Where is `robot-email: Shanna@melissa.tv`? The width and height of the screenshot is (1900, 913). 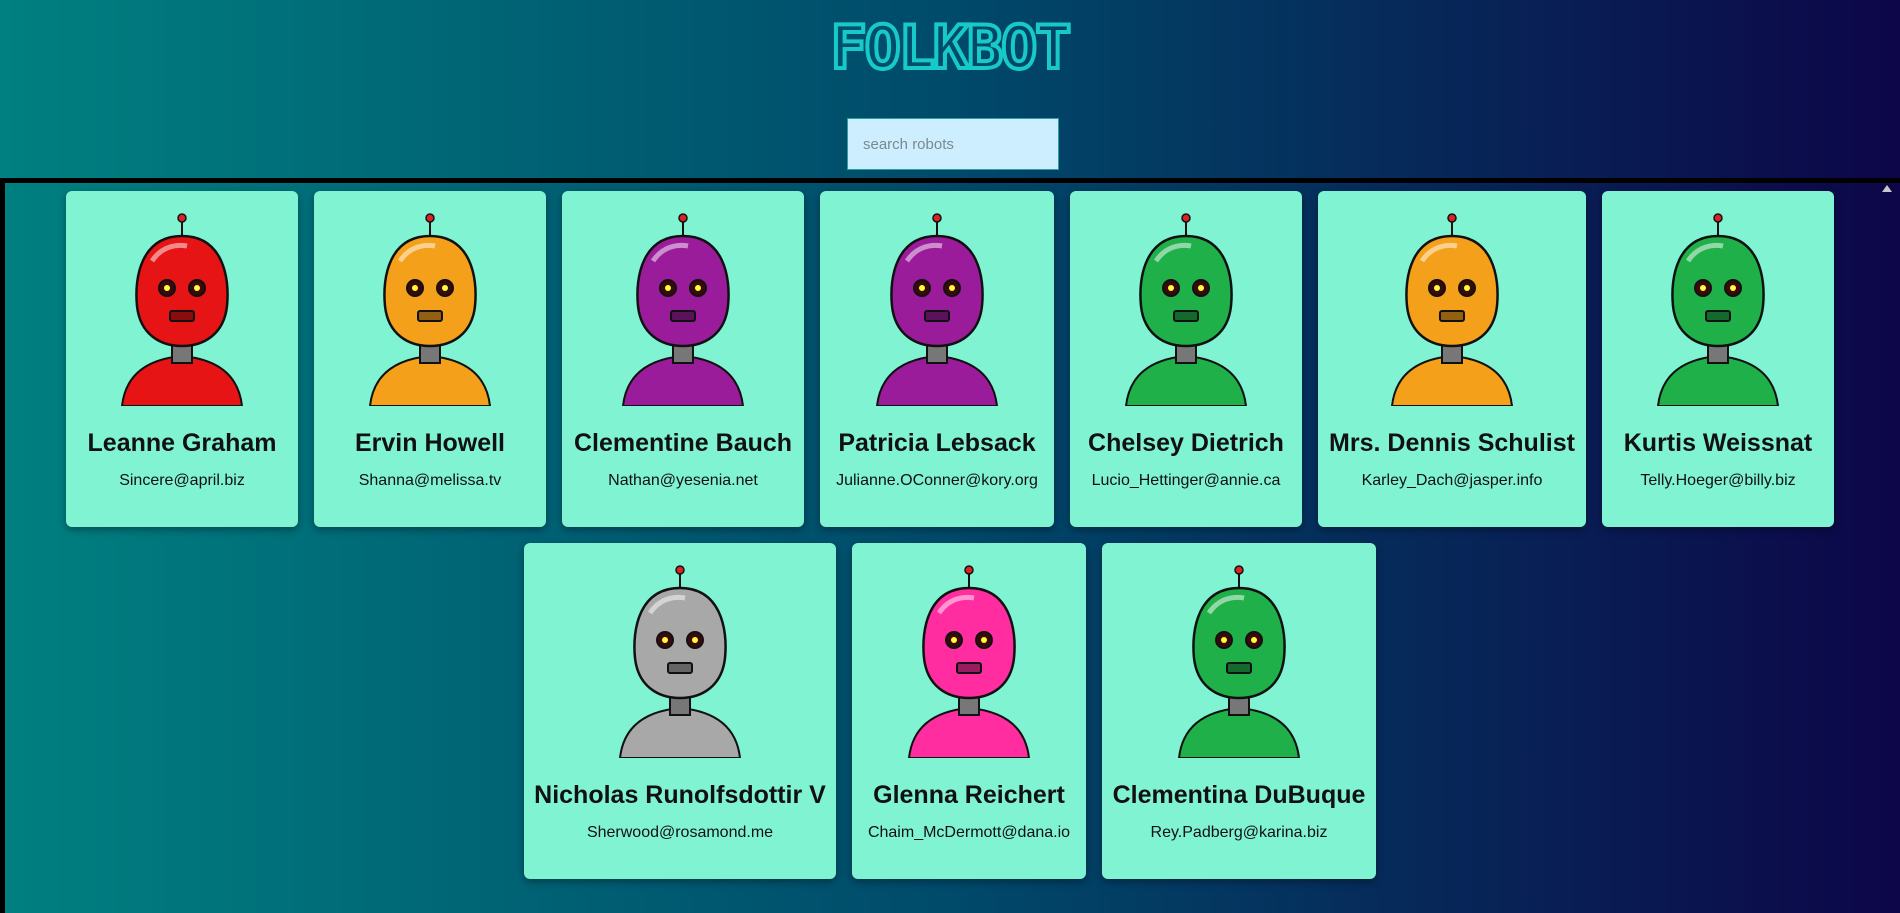 robot-email: Shanna@melissa.tv is located at coordinates (430, 480).